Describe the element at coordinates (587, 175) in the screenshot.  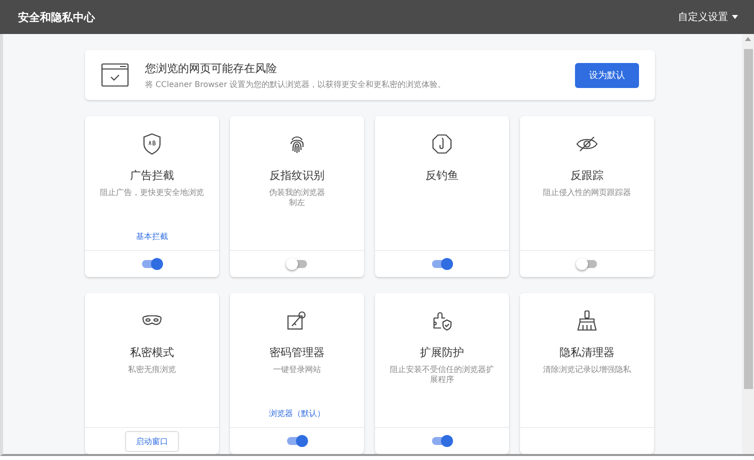
I see `feature-title: 反跟踪` at that location.